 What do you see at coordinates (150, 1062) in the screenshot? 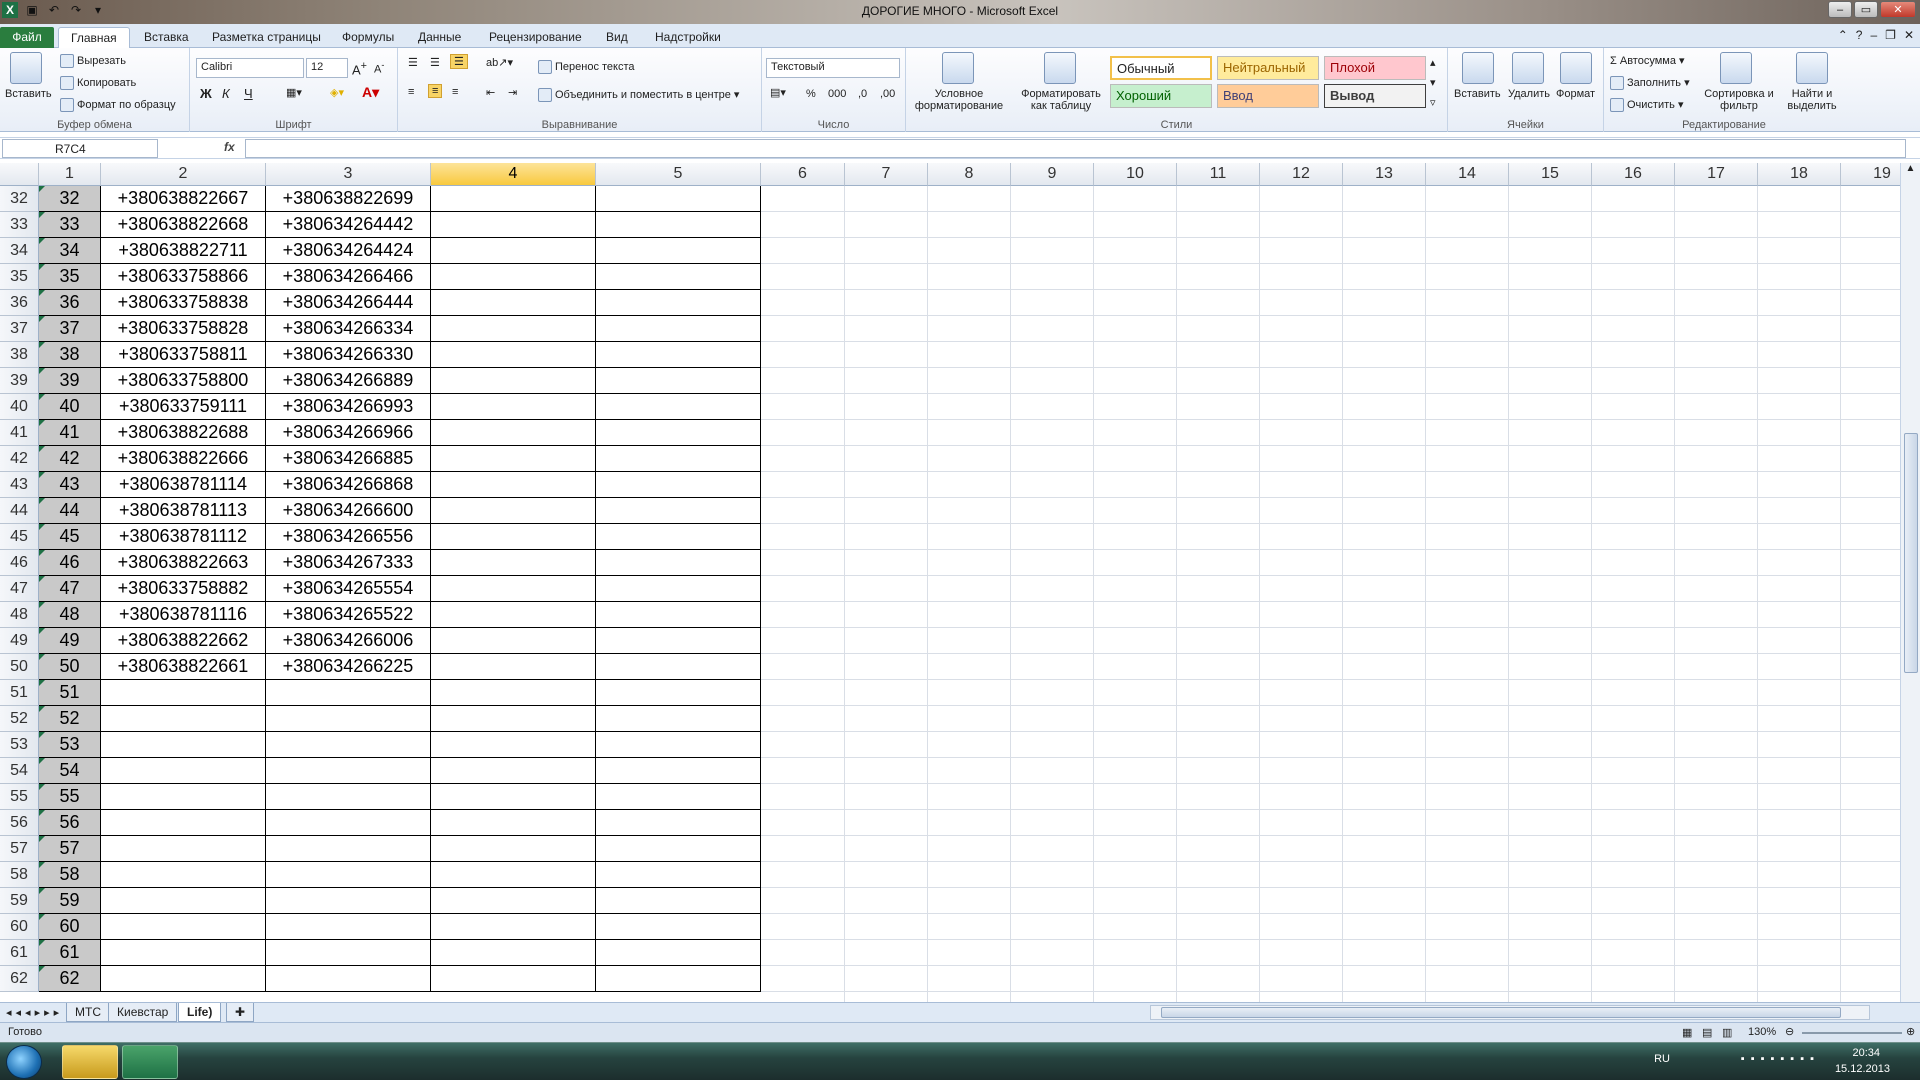
I see `excel-taskbar-icon` at bounding box center [150, 1062].